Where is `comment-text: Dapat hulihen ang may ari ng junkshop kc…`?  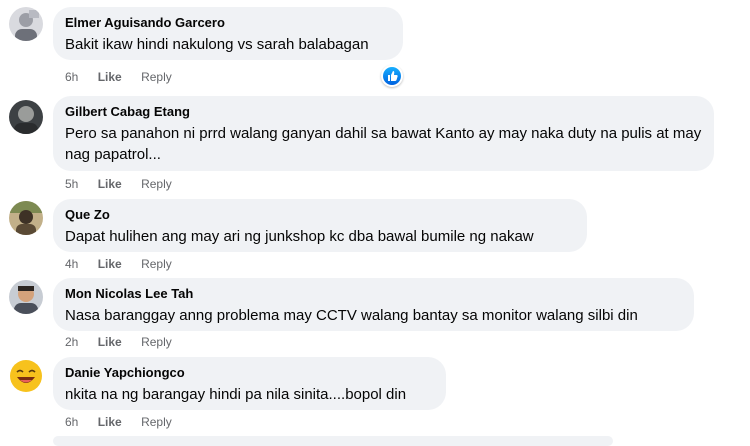
comment-text: Dapat hulihen ang may ari ng junkshop kc… is located at coordinates (299, 236).